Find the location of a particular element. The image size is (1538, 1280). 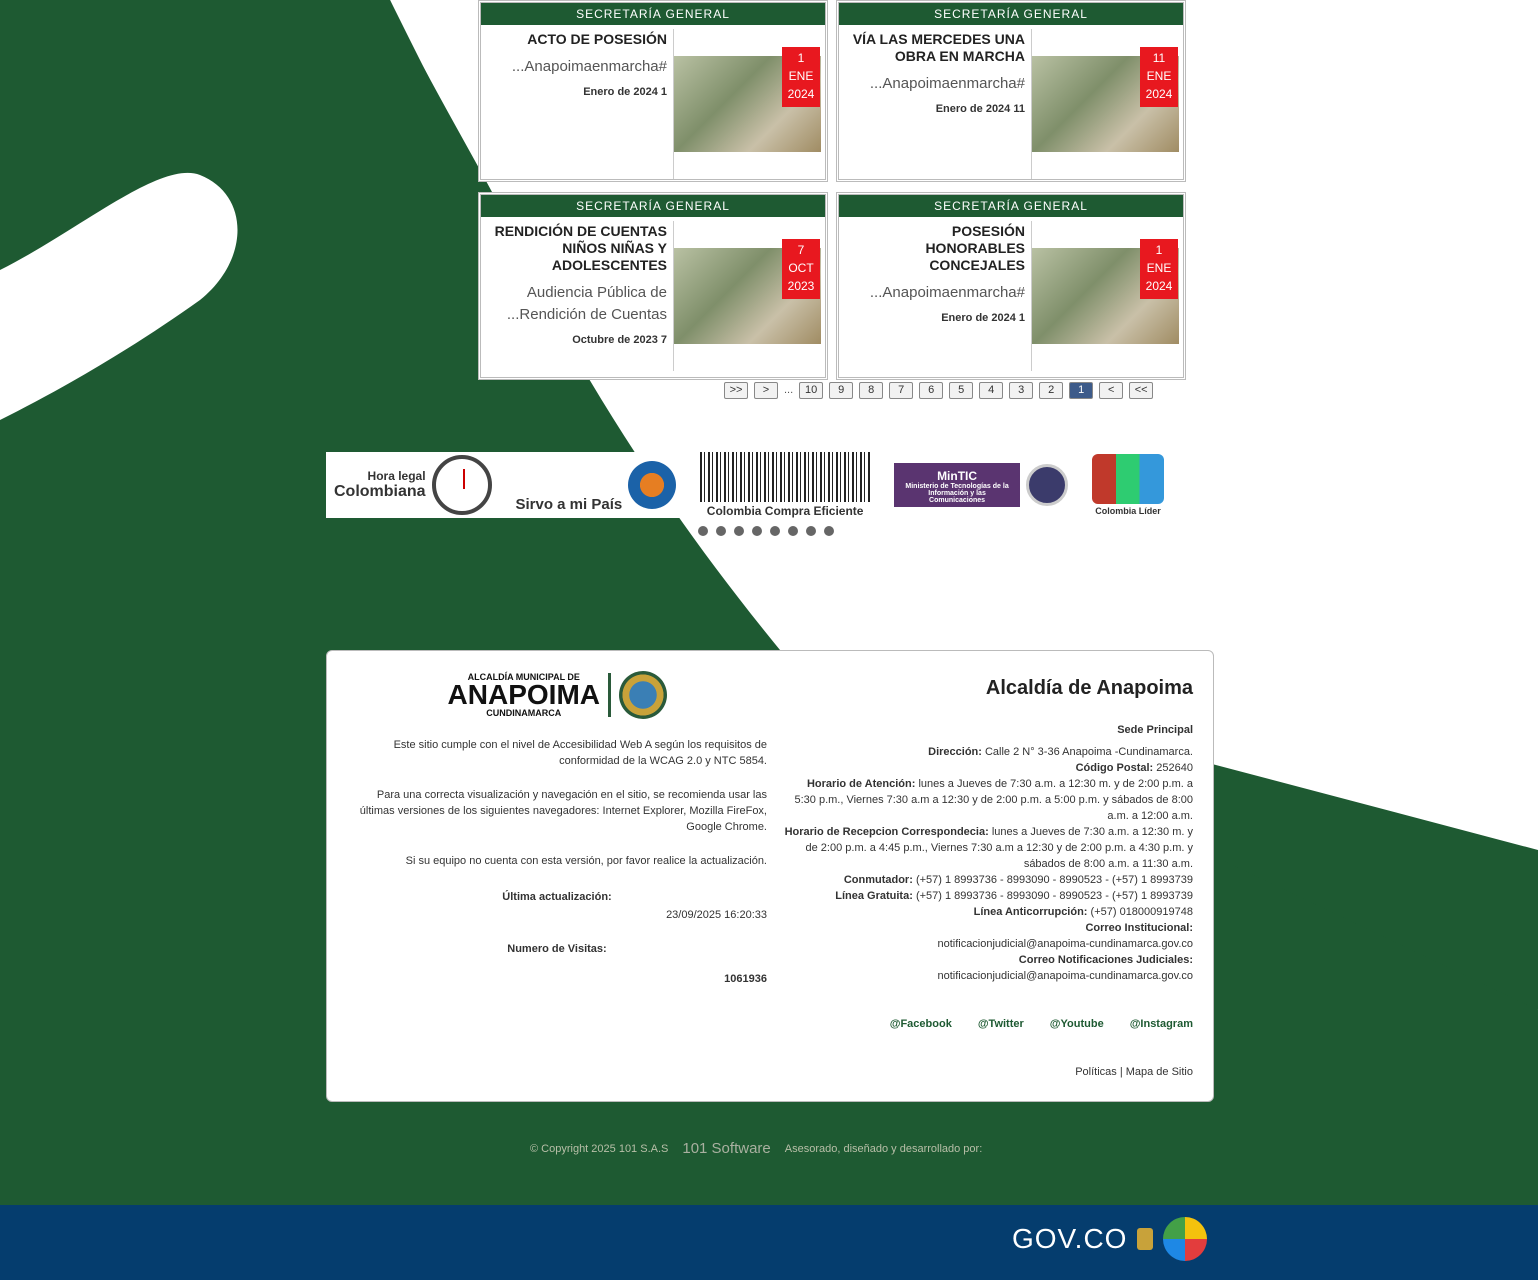

card-photo: 11 ENE 2024 is located at coordinates (1105, 104).